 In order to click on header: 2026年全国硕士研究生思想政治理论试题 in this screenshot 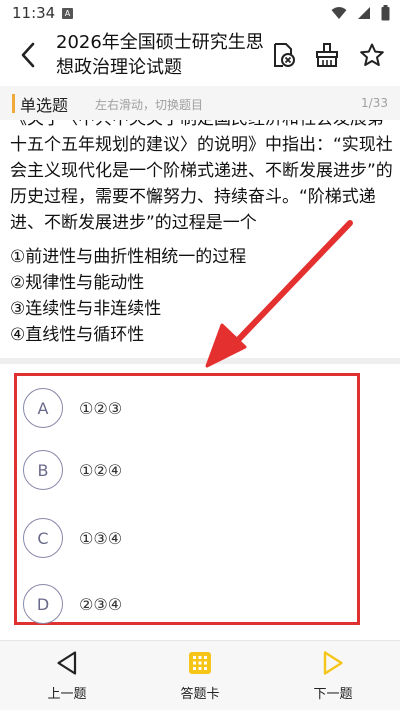, I will do `click(200, 55)`.